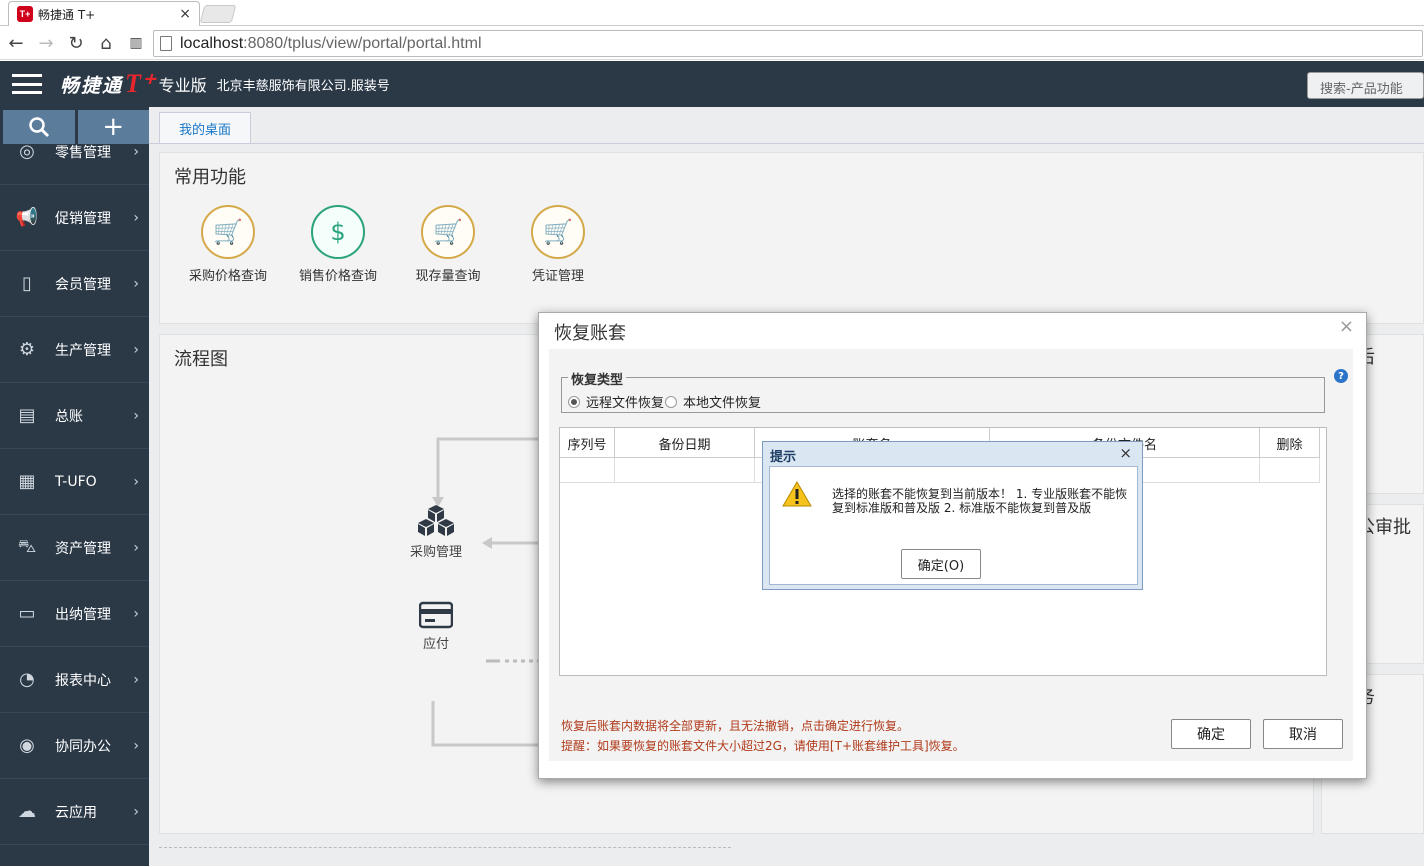 The image size is (1424, 867). I want to click on url-host: localhost, so click(212, 43).